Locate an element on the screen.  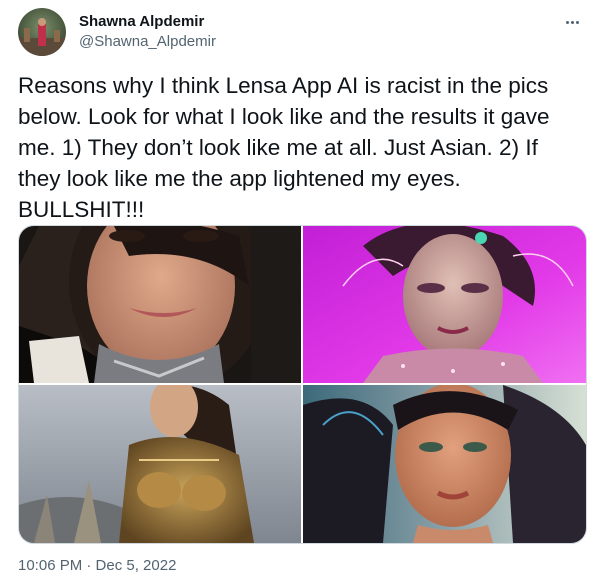
tweet-timestamp: 10:06 PM · Dec 5, 2022 is located at coordinates (97, 566).